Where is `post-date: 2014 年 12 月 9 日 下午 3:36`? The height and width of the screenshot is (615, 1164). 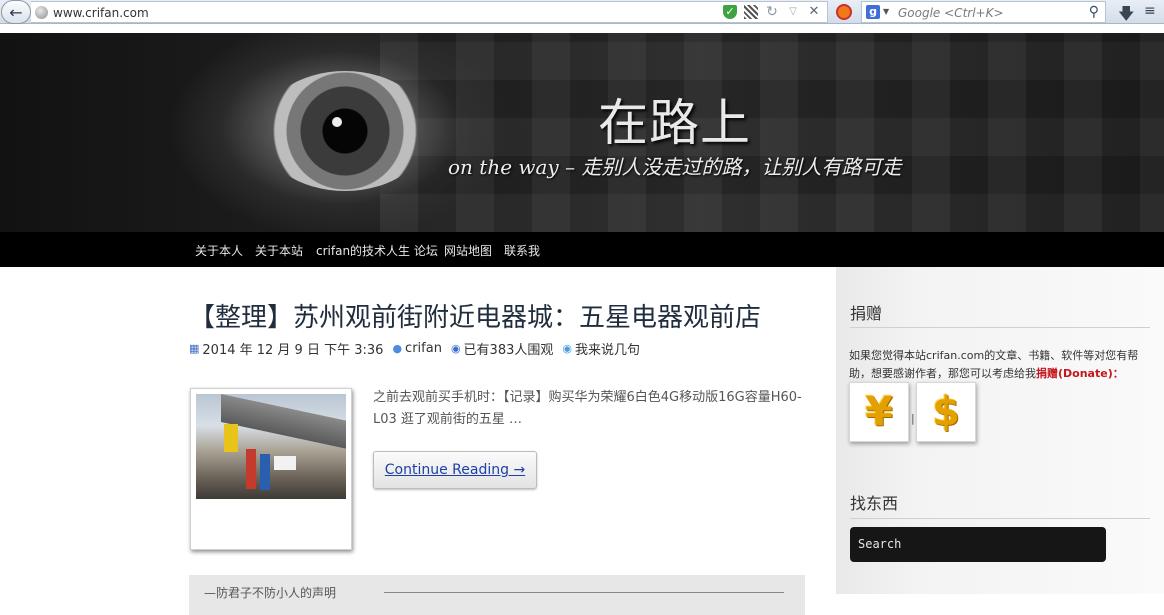 post-date: 2014 年 12 月 9 日 下午 3:36 is located at coordinates (292, 348).